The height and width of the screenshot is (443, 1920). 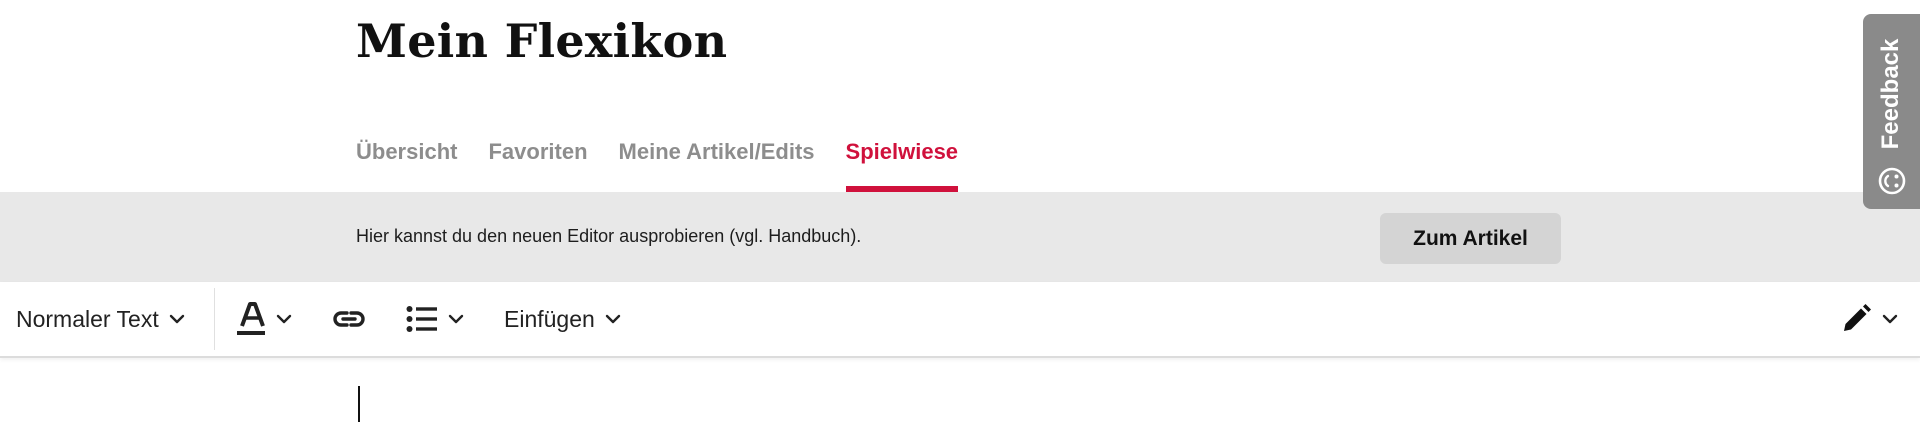 I want to click on insert-label: Einfügen, so click(x=549, y=318).